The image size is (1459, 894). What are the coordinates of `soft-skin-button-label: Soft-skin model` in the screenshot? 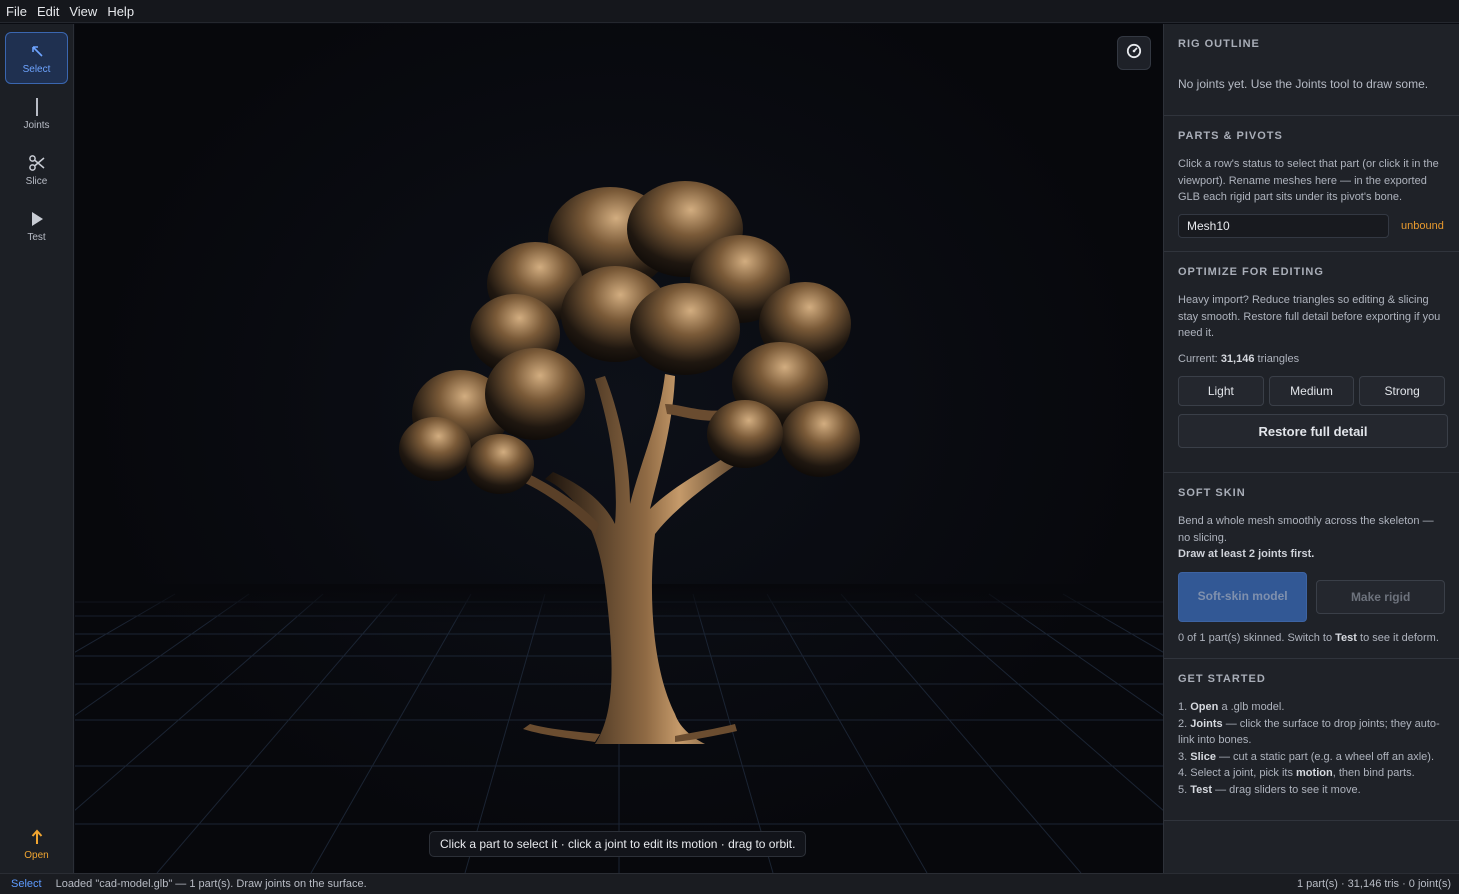 It's located at (1242, 596).